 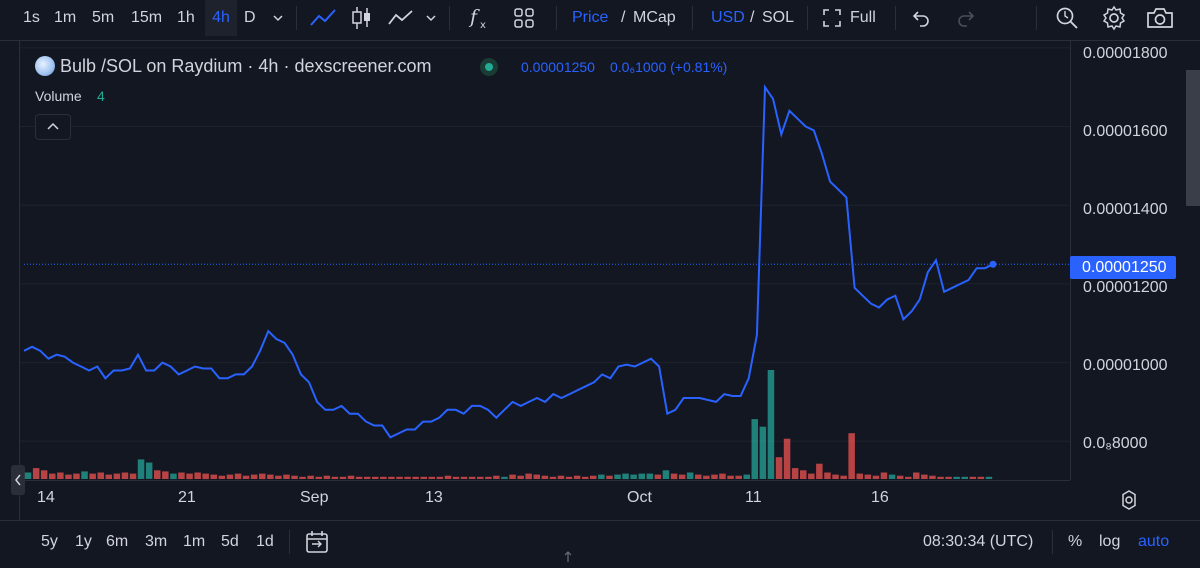 I want to click on usd-toggle: USD, so click(x=728, y=18).